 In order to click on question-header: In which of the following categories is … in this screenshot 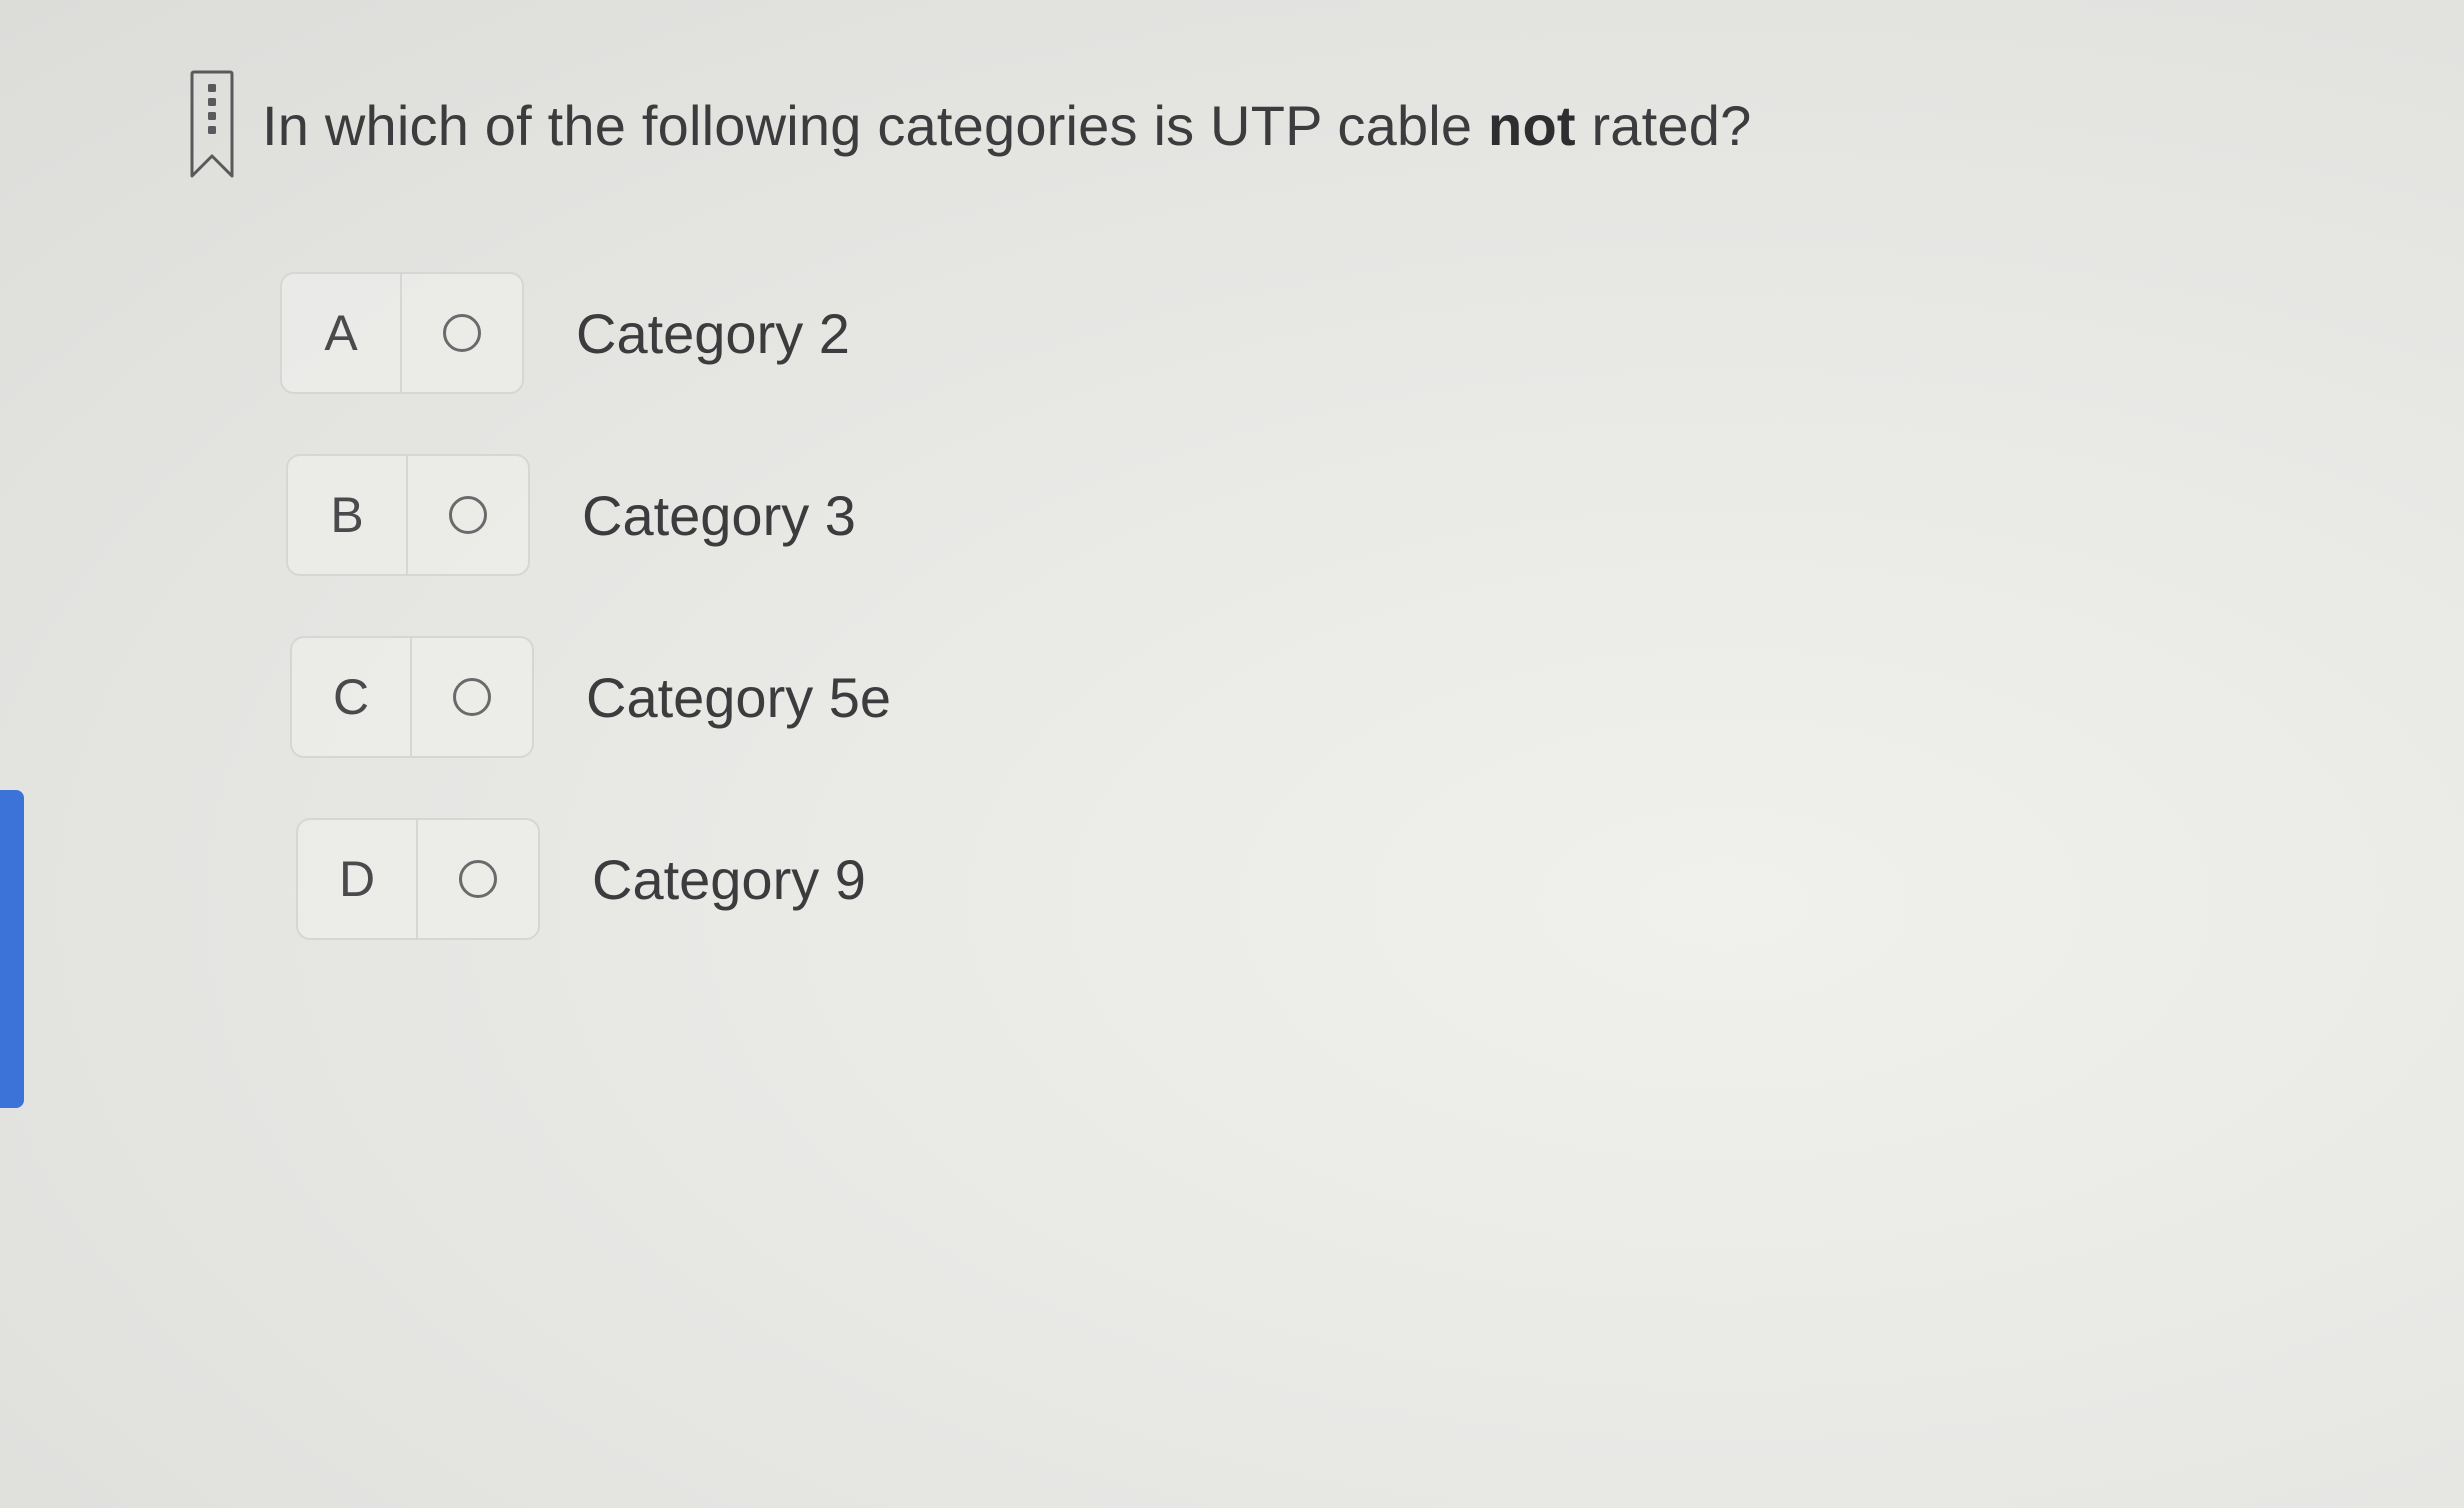, I will do `click(969, 125)`.